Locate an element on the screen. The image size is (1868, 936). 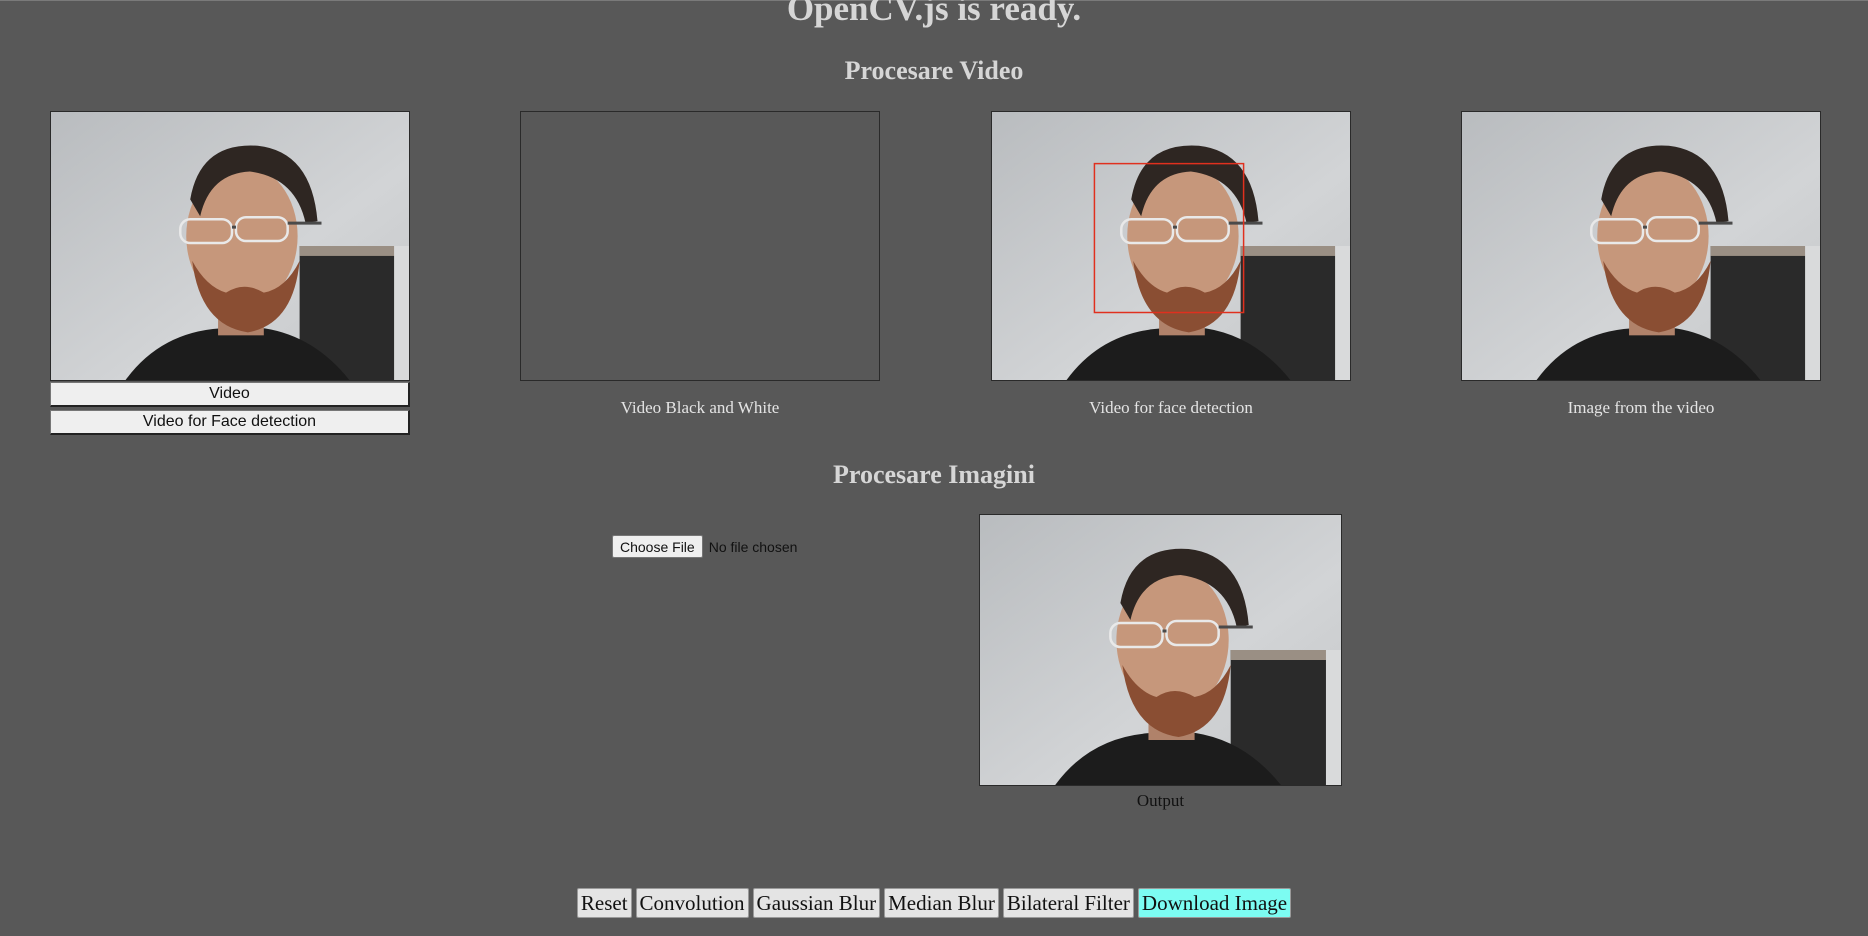
face-detection-caption: Video for face detection is located at coordinates (1171, 407).